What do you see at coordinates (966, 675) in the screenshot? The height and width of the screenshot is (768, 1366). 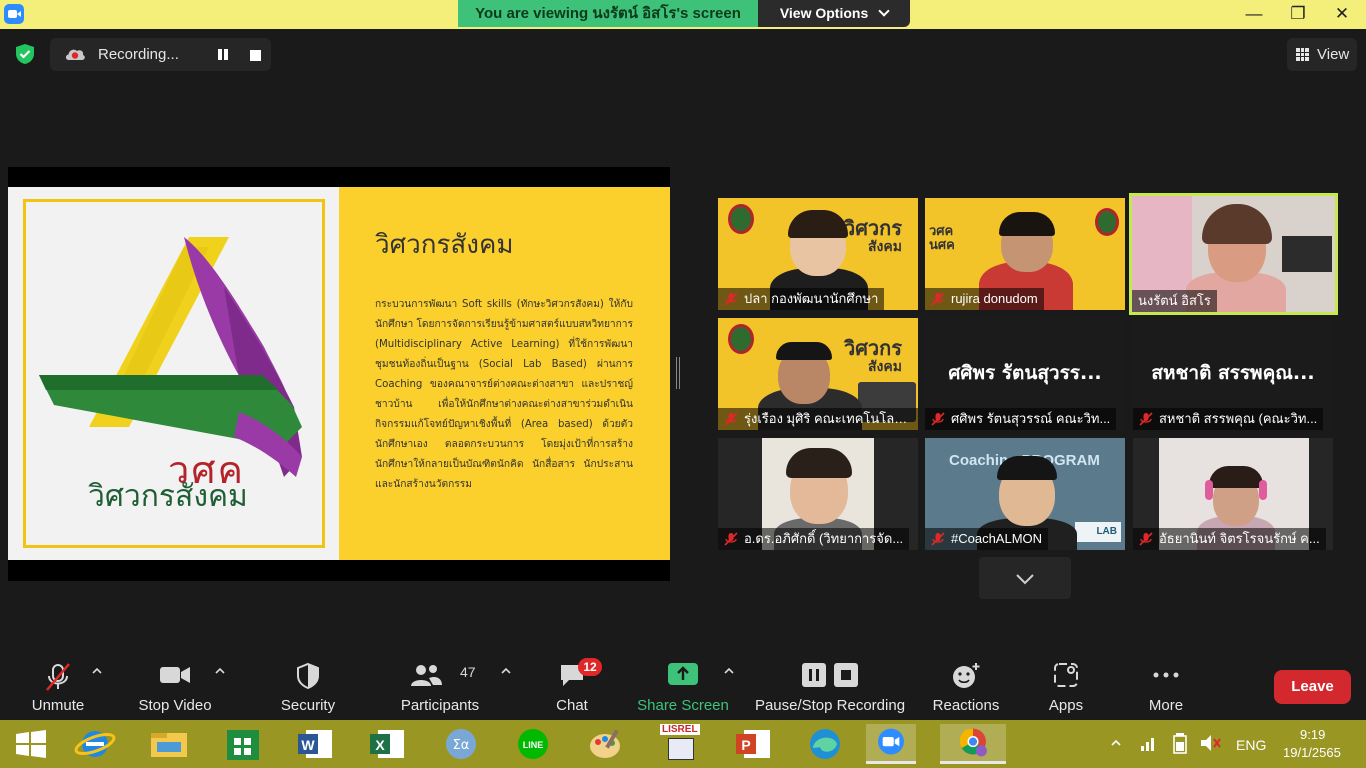 I see `smiley-plus-icon` at bounding box center [966, 675].